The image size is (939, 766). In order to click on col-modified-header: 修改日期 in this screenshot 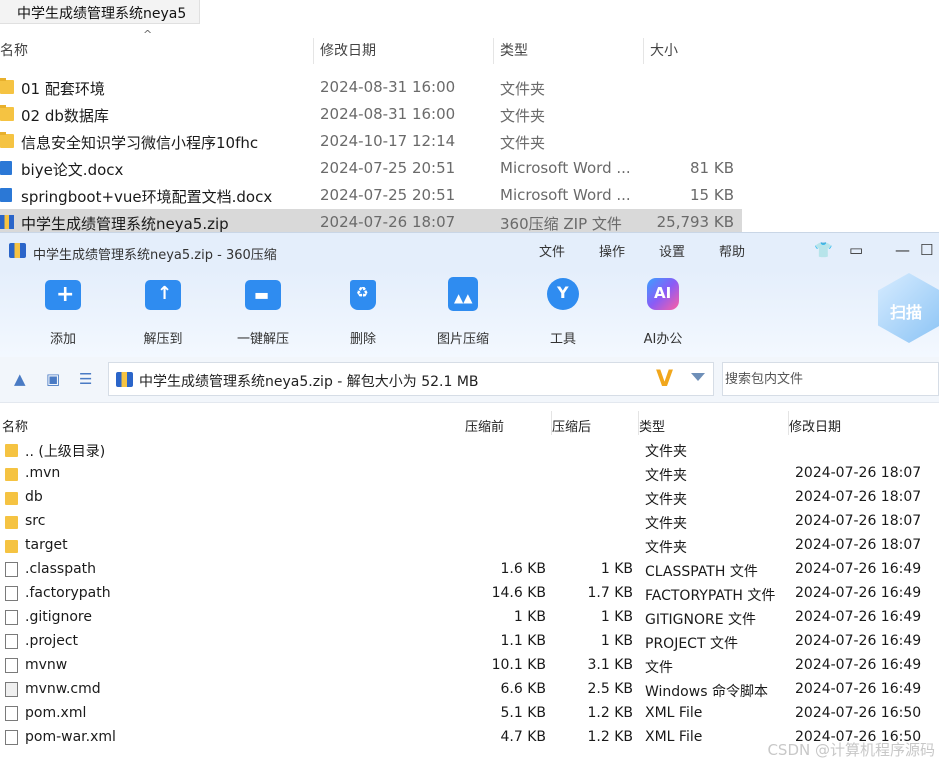, I will do `click(815, 425)`.